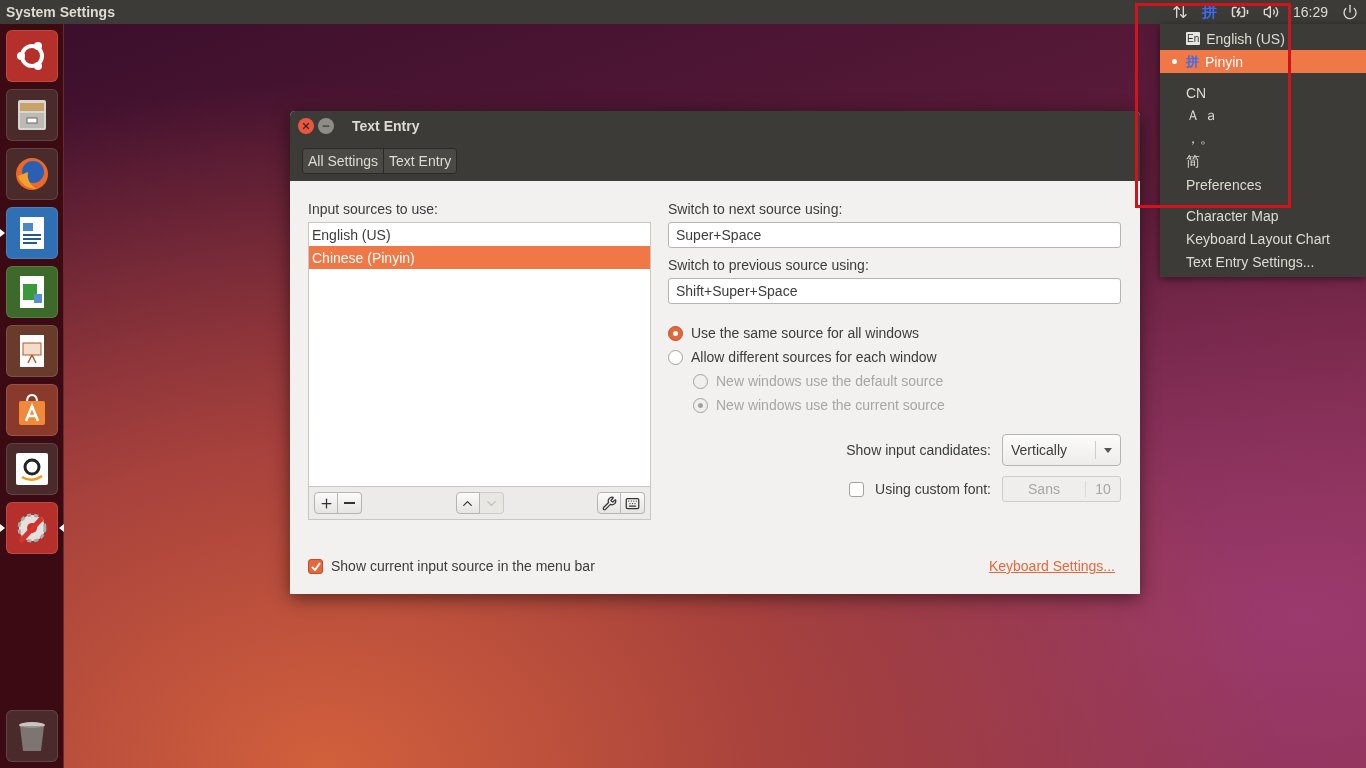 The image size is (1366, 768). I want to click on breadcrumb-button: Text Entry, so click(420, 161).